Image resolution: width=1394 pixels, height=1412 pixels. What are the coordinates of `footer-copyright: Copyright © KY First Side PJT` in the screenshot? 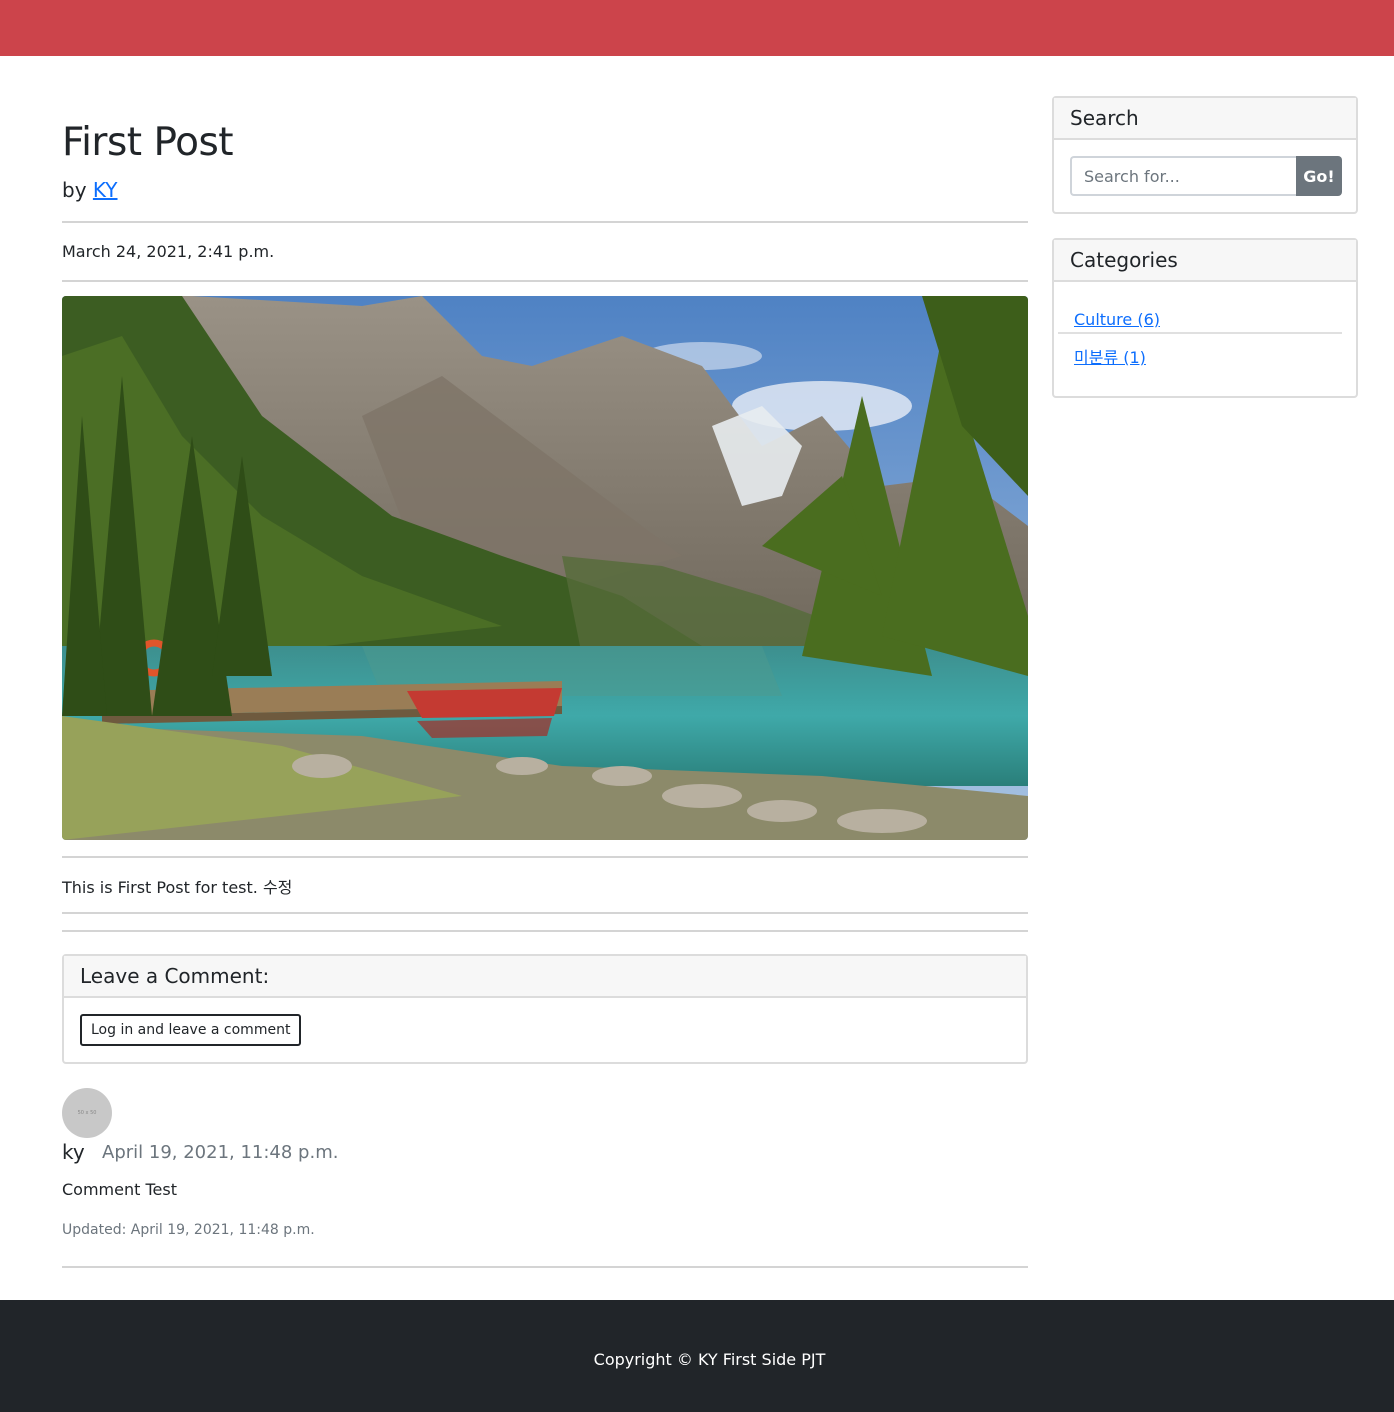 It's located at (709, 1359).